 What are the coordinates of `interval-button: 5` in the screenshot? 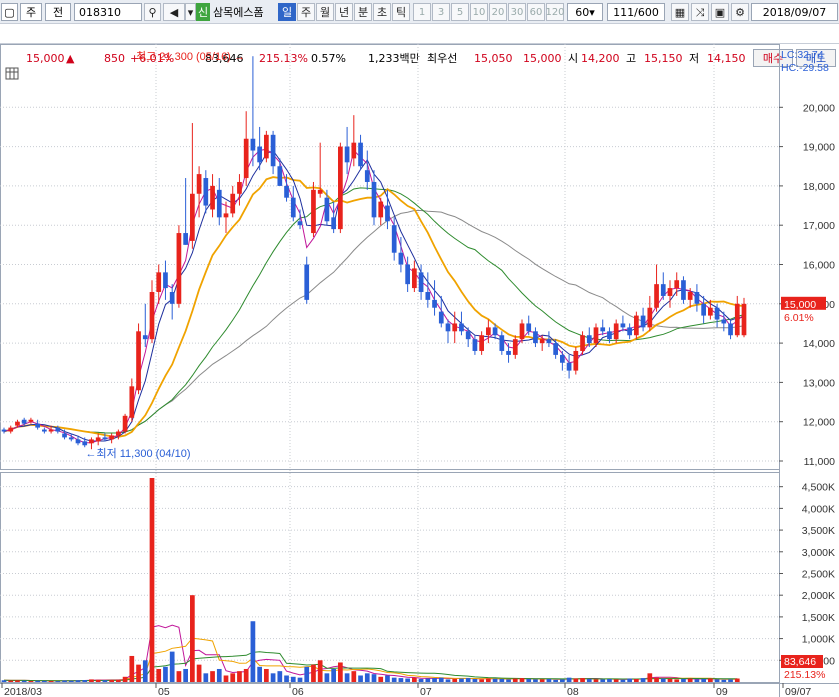 It's located at (460, 12).